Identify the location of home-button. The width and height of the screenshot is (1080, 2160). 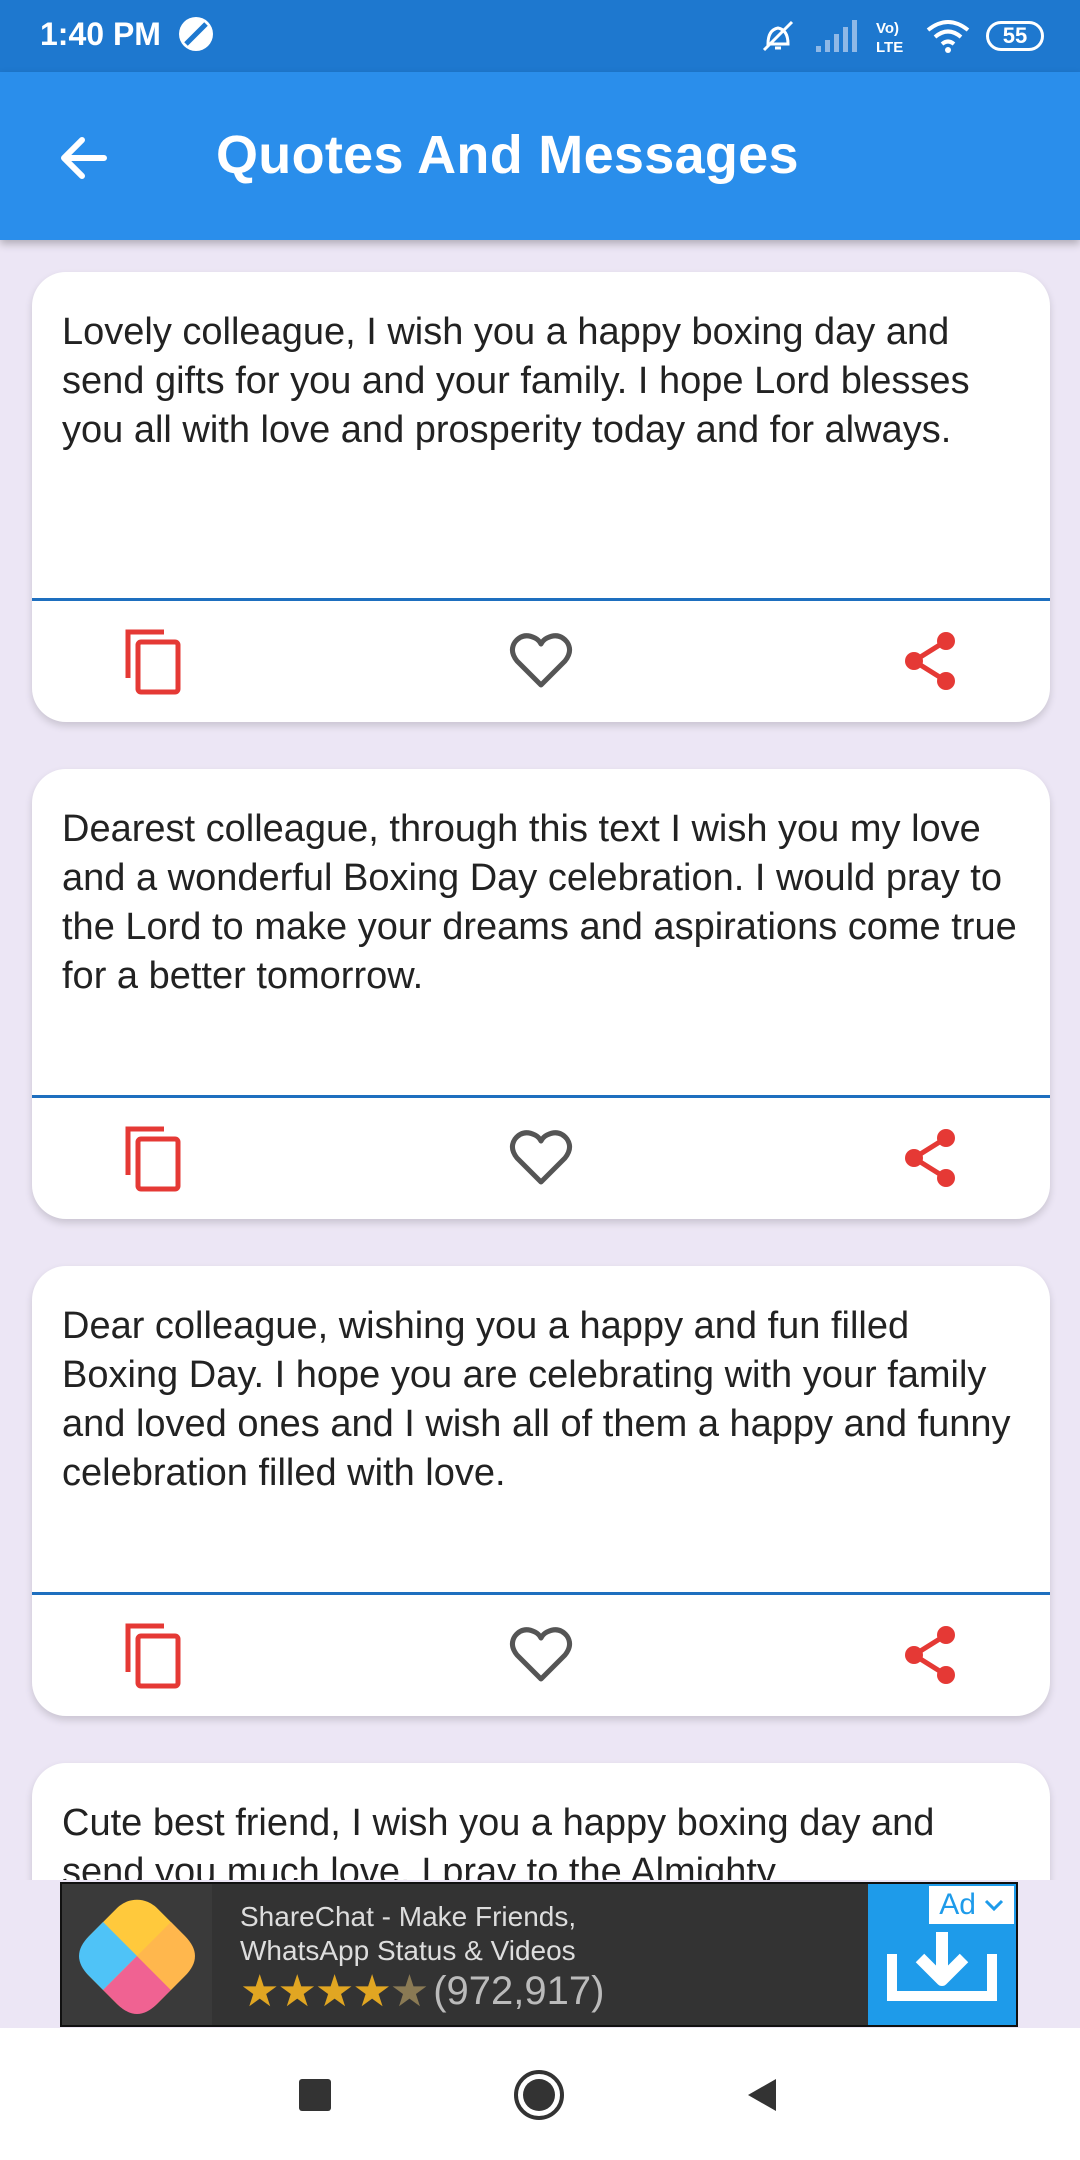
(539, 2095).